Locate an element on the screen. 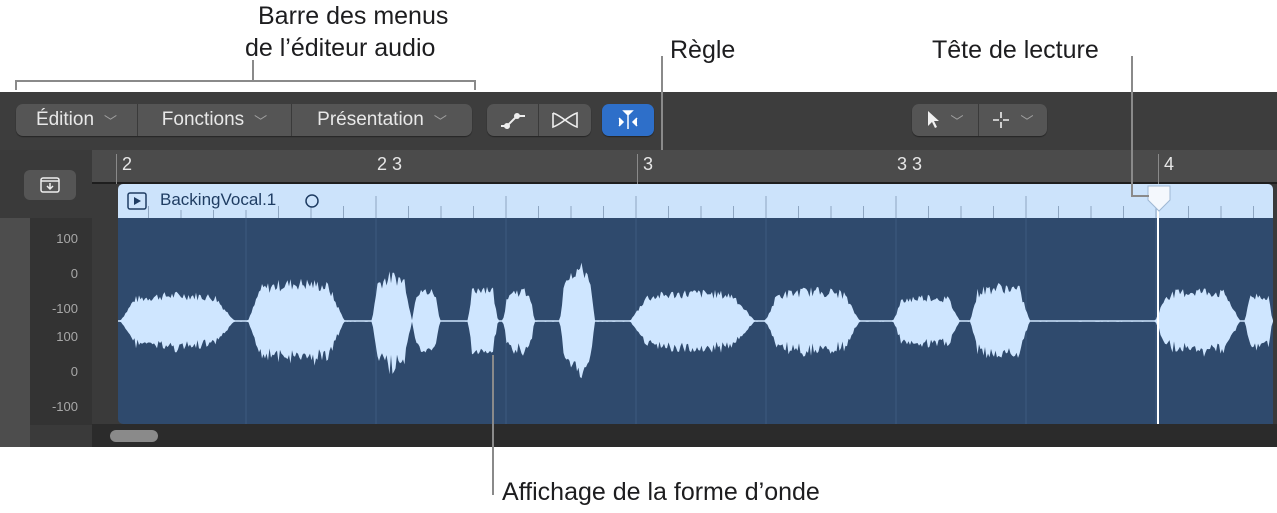 This screenshot has width=1277, height=513. catch-button is located at coordinates (50, 185).